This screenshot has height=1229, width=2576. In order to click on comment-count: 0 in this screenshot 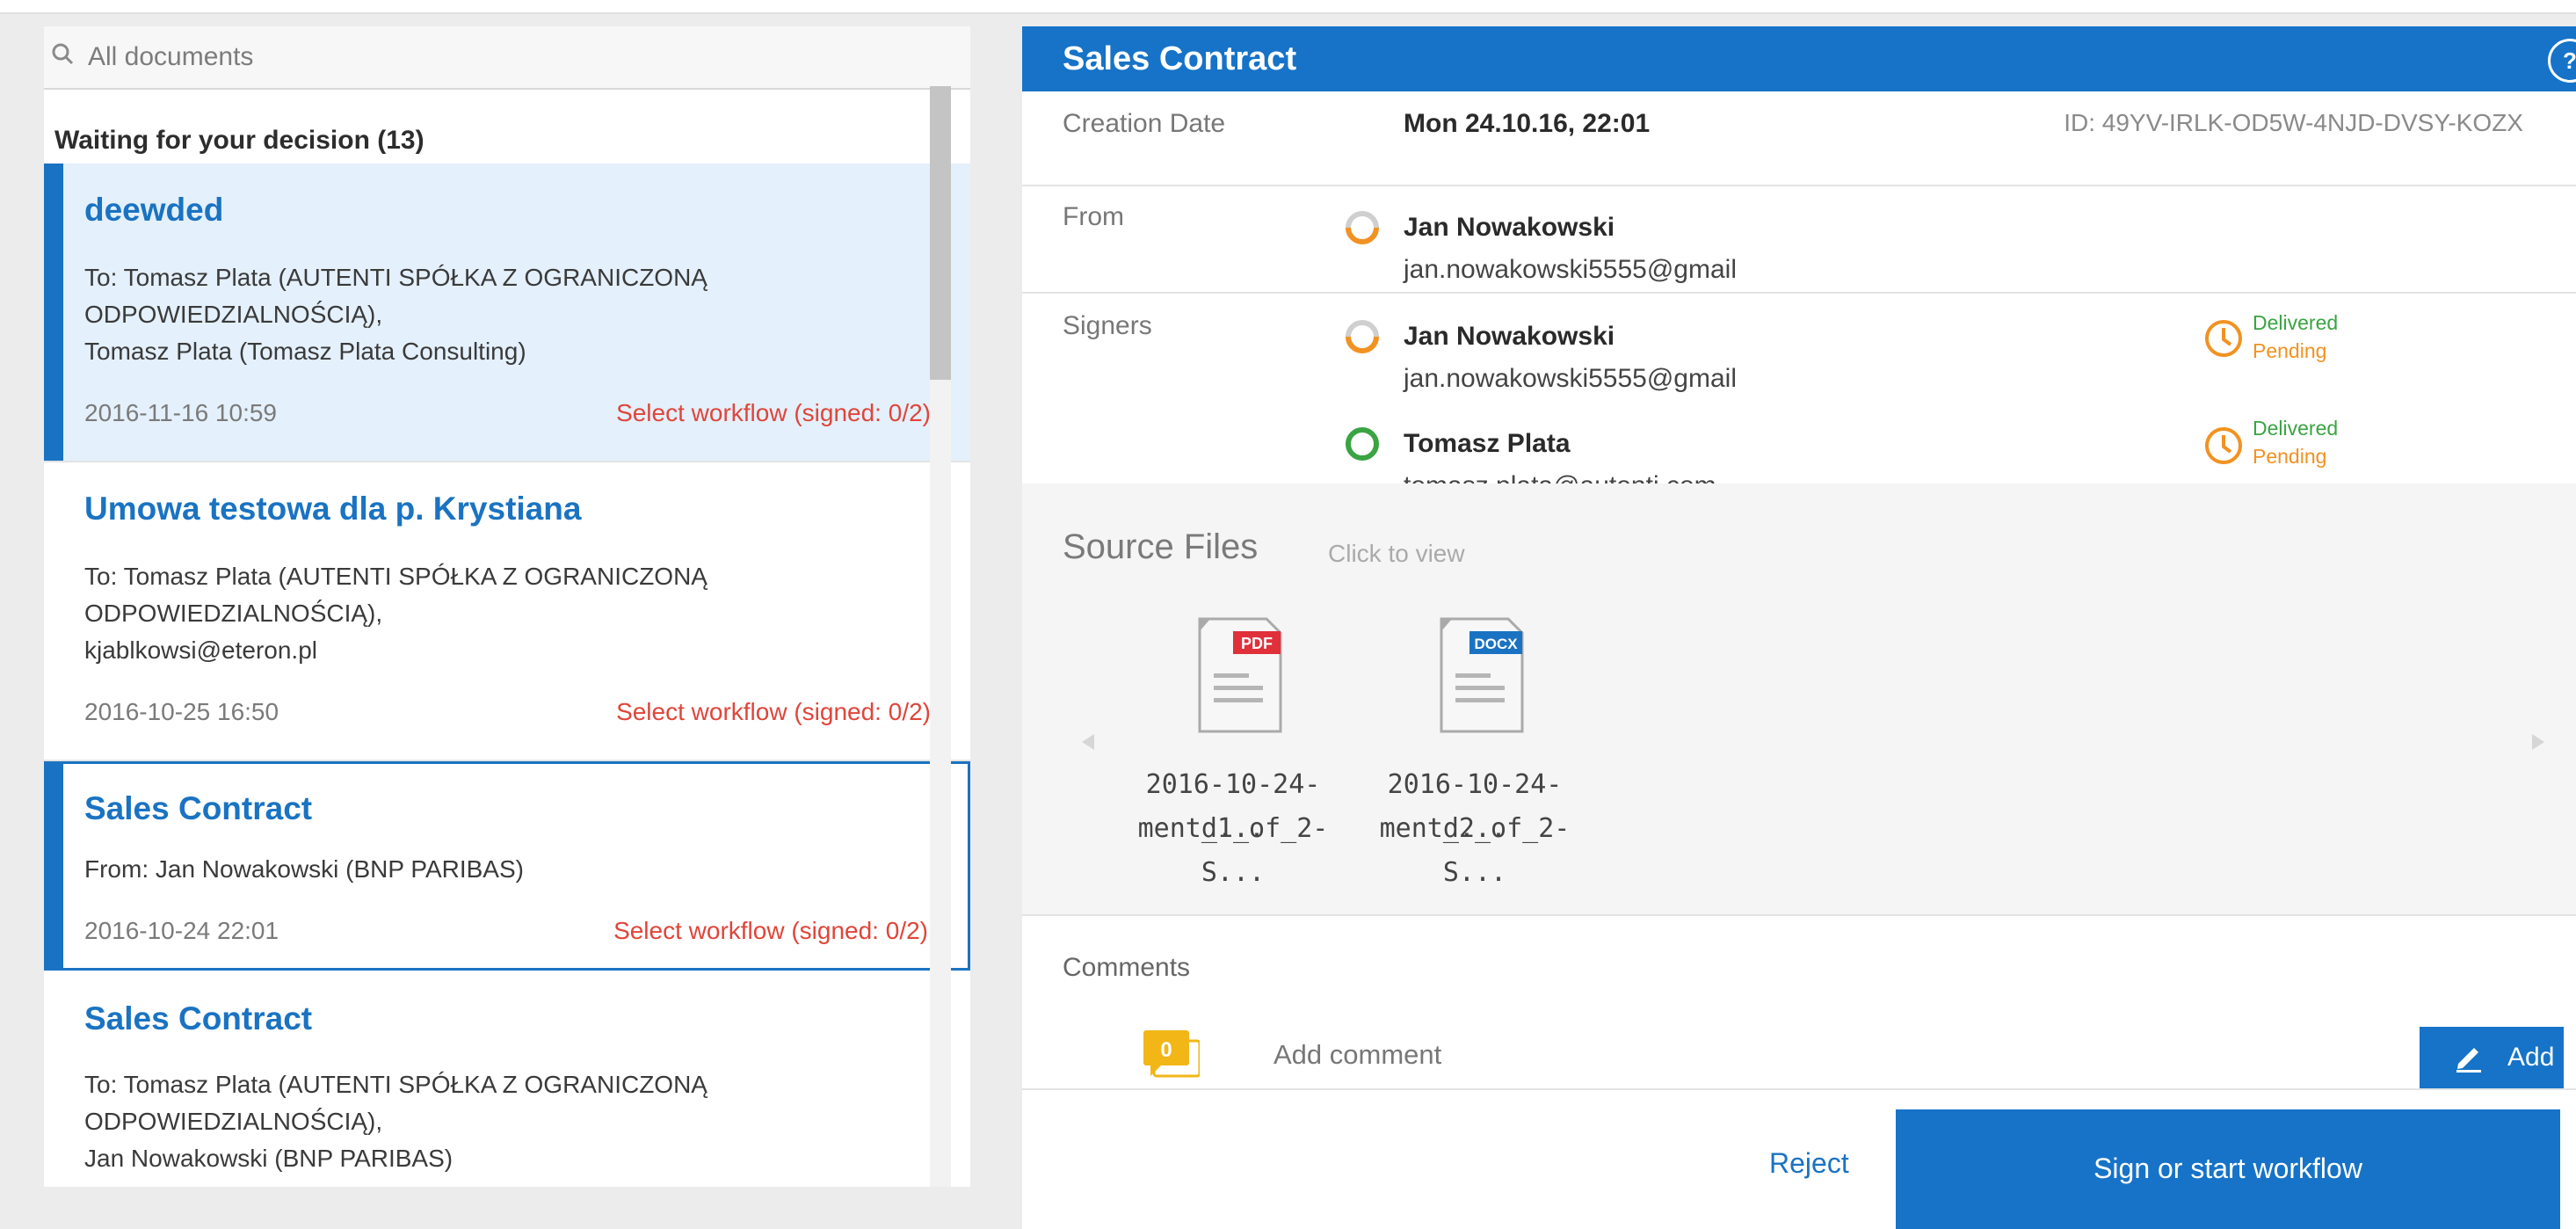, I will do `click(1166, 1050)`.